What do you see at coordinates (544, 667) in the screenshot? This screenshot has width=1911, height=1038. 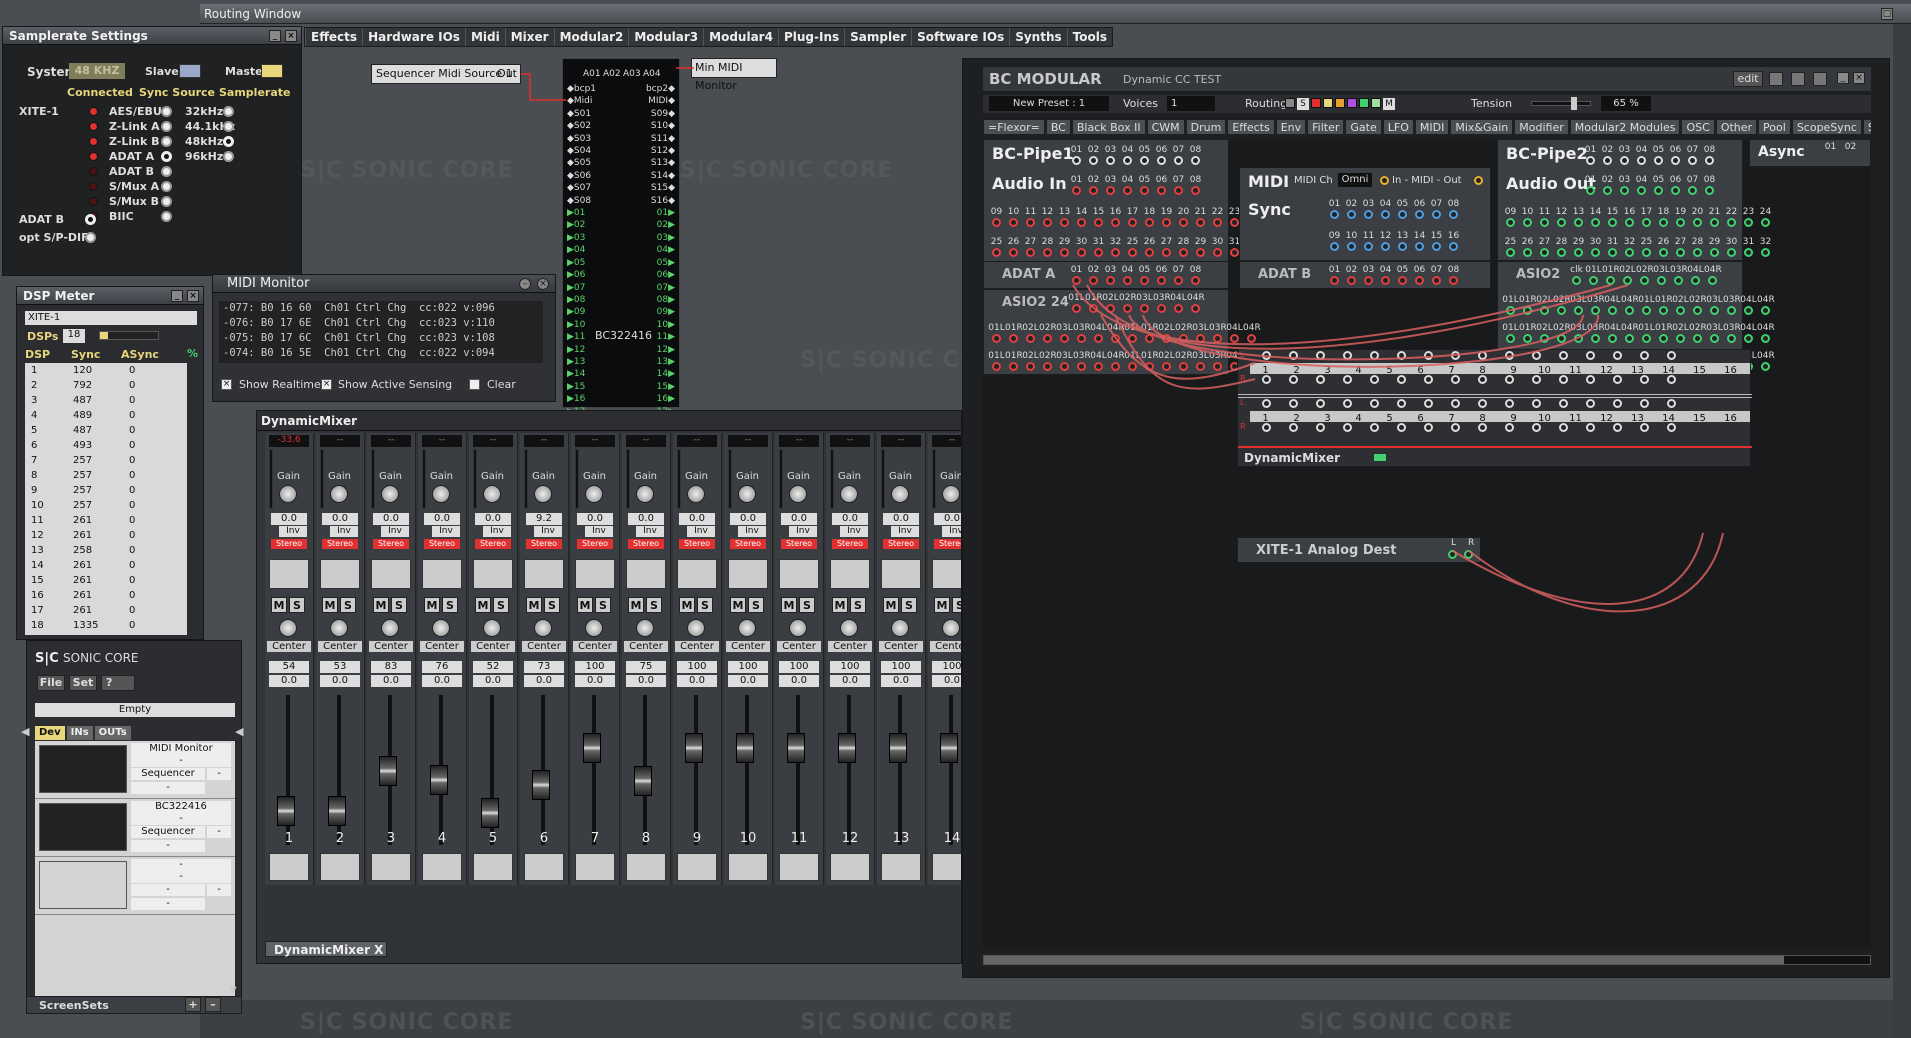 I see `send-value: 73` at bounding box center [544, 667].